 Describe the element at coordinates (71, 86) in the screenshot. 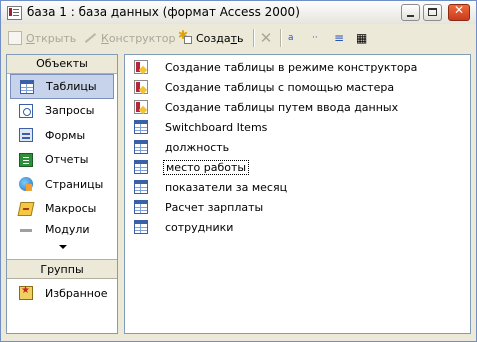

I see `sidebar-item-label: Таблицы` at that location.